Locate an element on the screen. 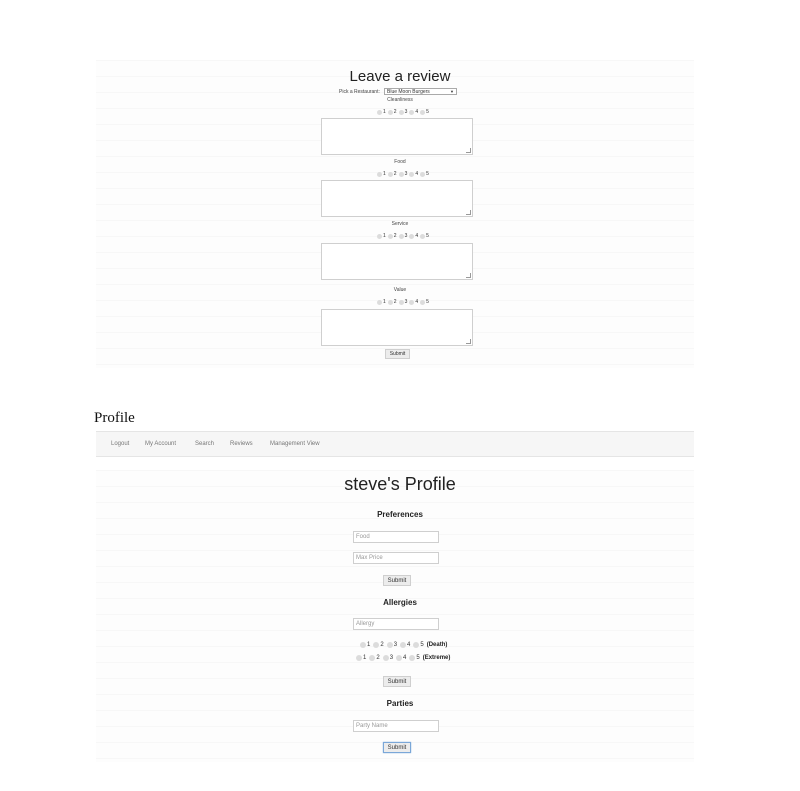 Image resolution: width=800 pixels, height=791 pixels. max-price-input: Max Price is located at coordinates (396, 558).